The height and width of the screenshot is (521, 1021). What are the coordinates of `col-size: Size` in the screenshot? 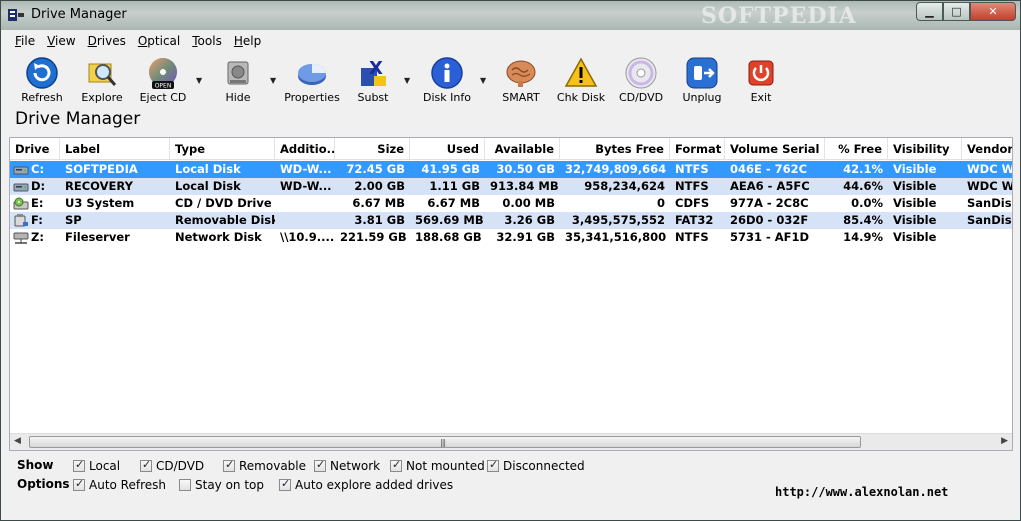 It's located at (372, 149).